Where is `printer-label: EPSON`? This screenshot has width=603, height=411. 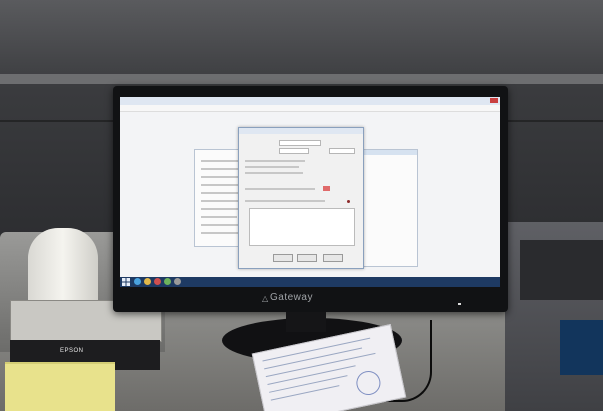
printer-label: EPSON is located at coordinates (72, 351).